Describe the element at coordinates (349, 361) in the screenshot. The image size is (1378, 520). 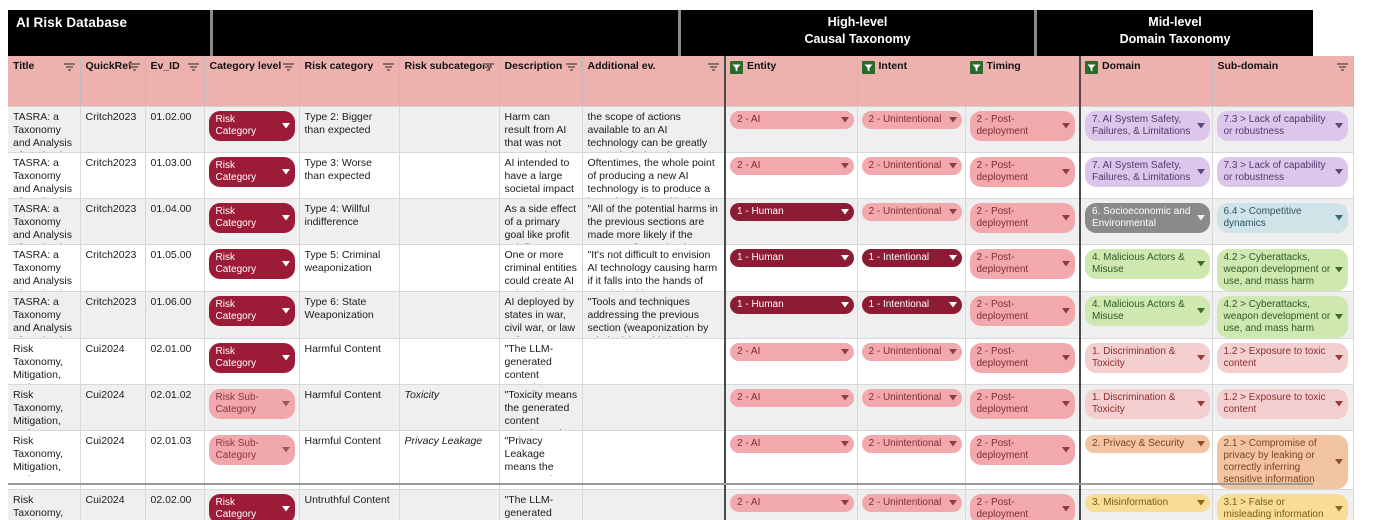
I see `cell-risk-category: Harmful Content` at that location.